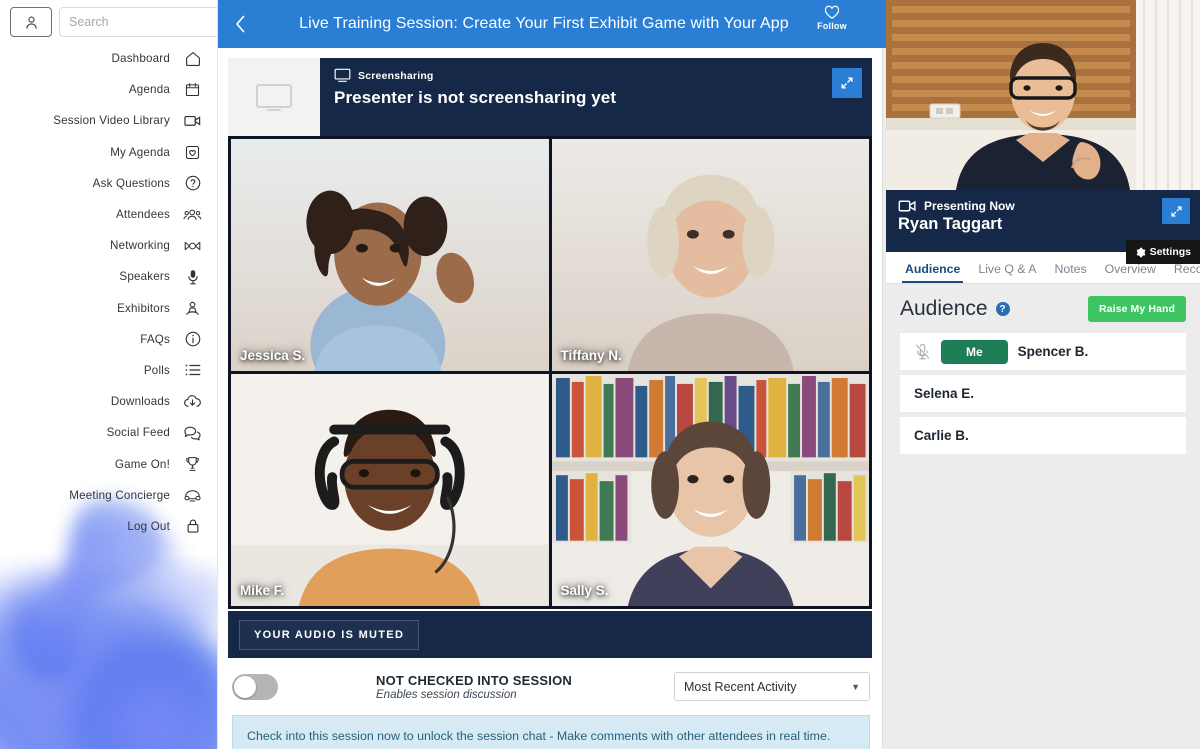 This screenshot has width=1200, height=749. What do you see at coordinates (1043, 393) in the screenshot?
I see `list-item: Selena E.` at bounding box center [1043, 393].